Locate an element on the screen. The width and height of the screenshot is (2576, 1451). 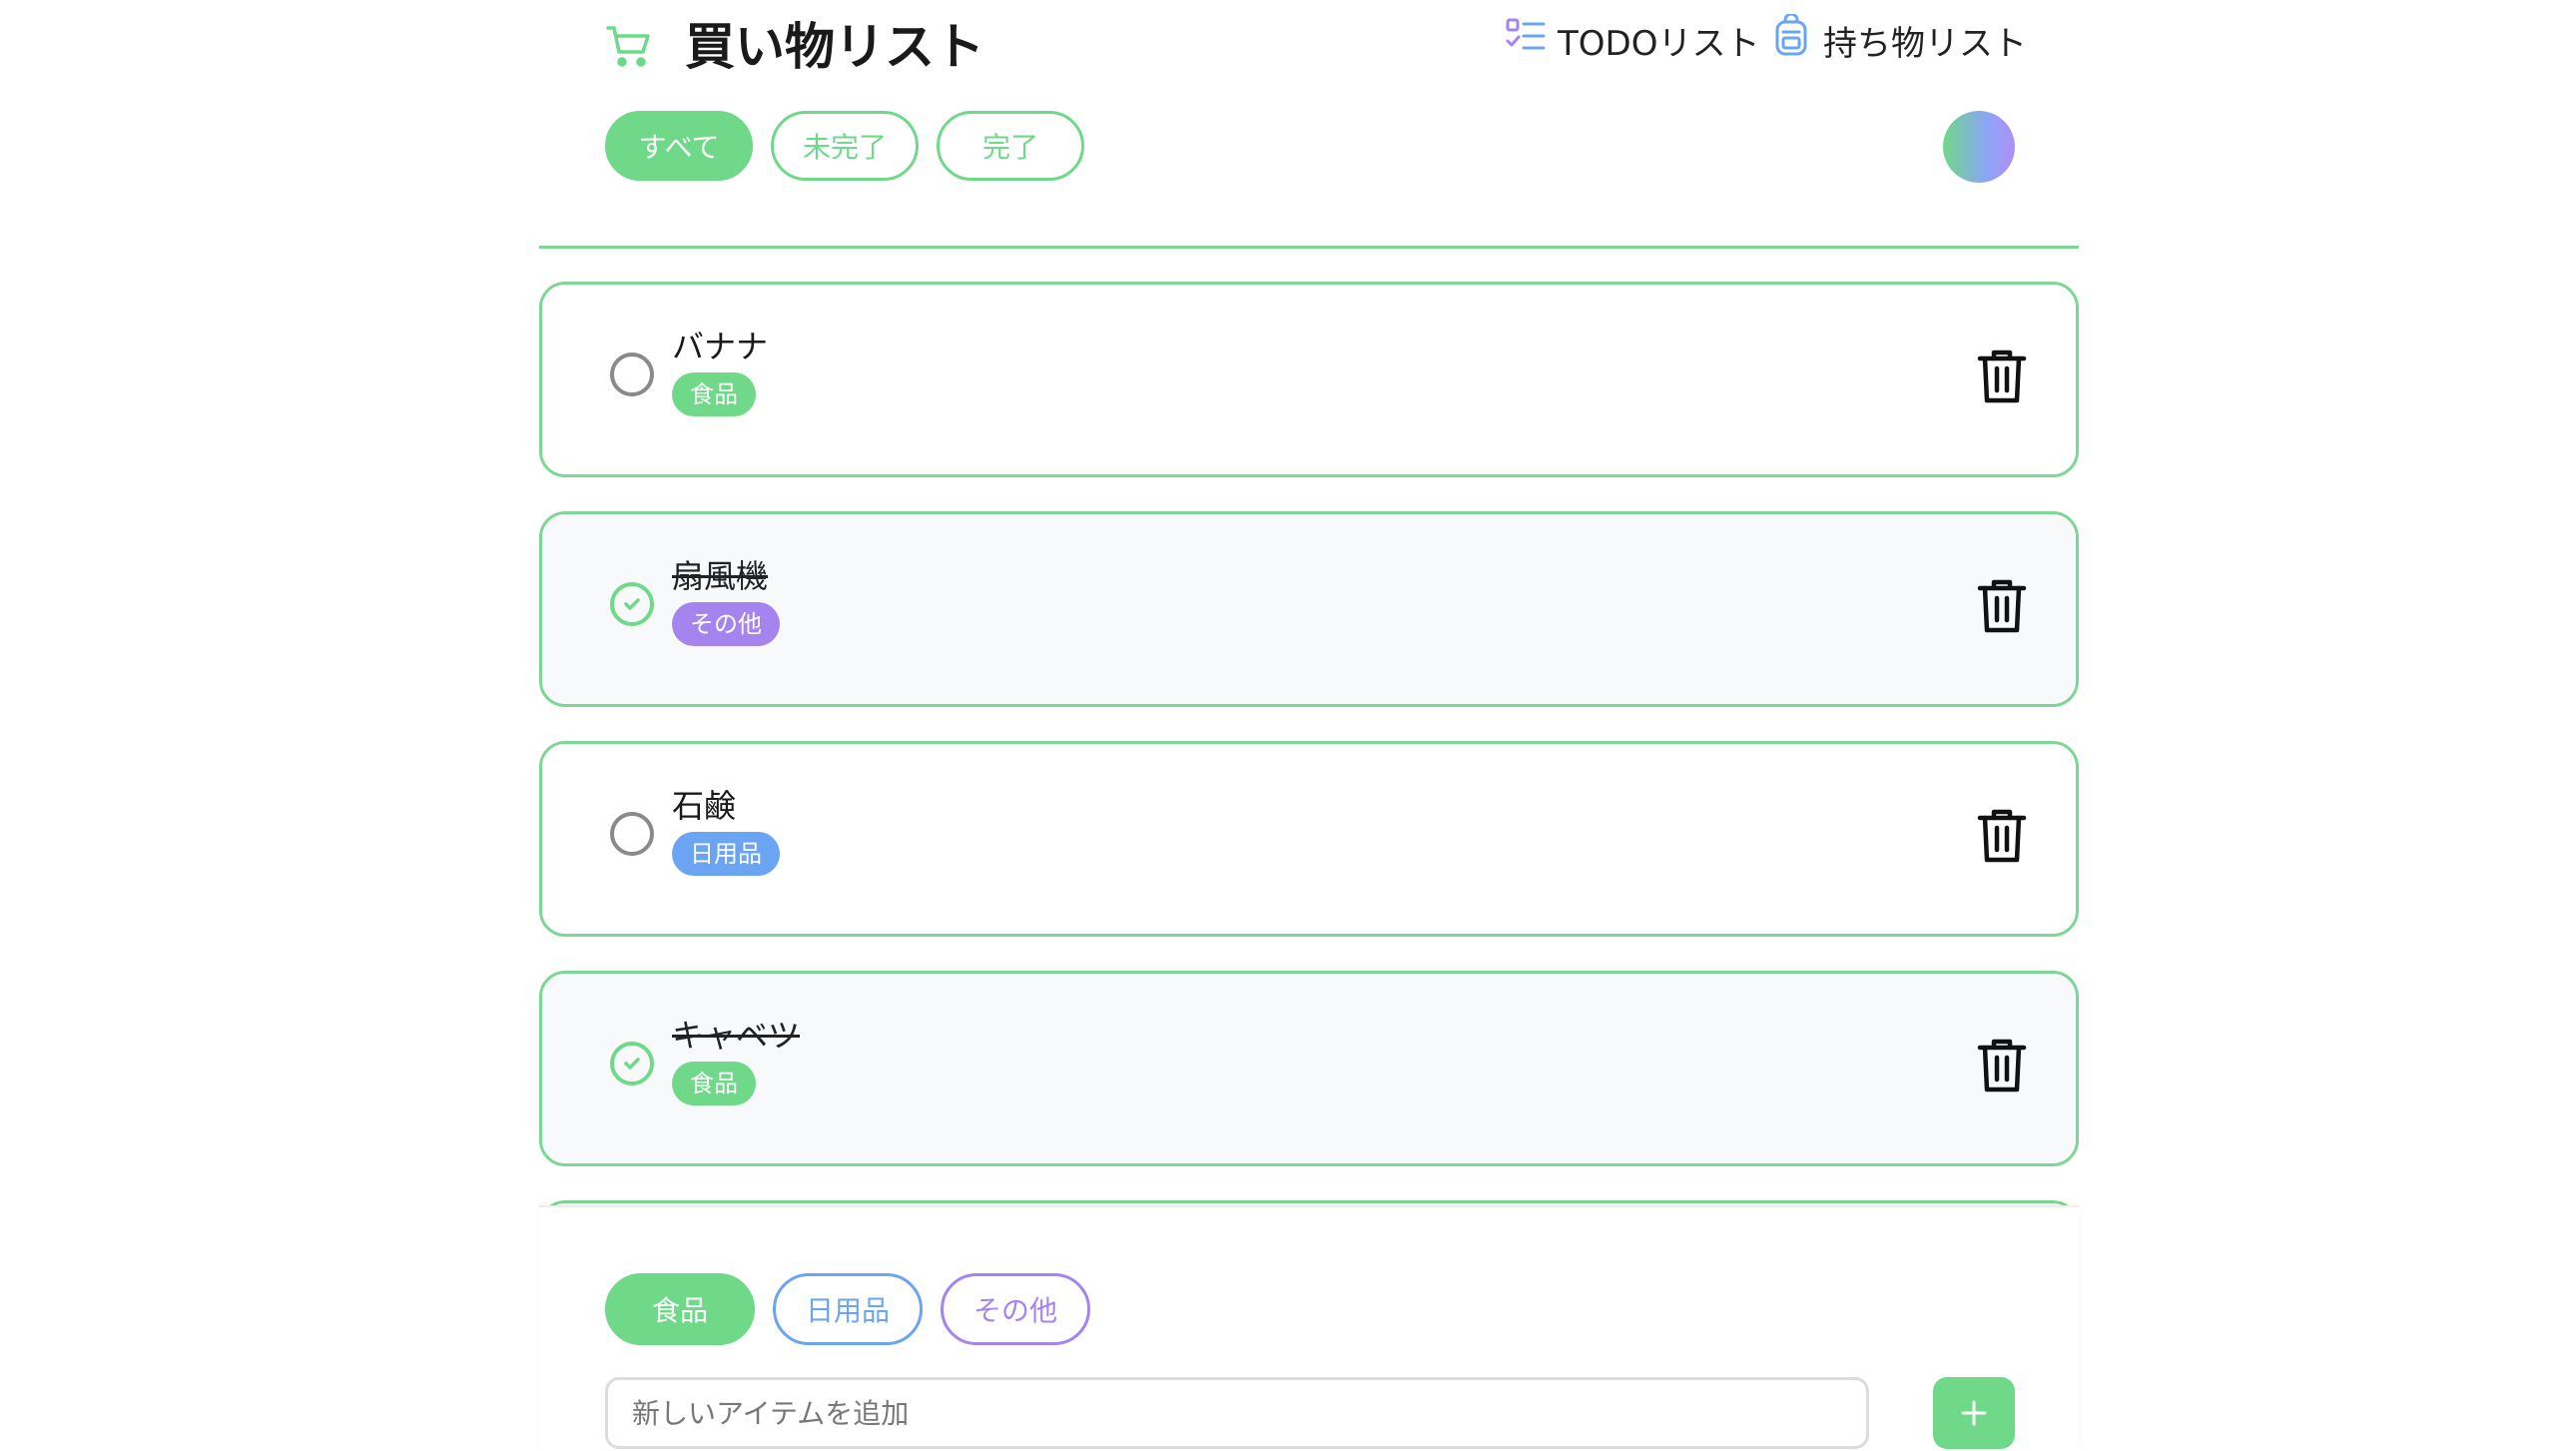
filter-incomplete-button: 未完了 is located at coordinates (845, 146).